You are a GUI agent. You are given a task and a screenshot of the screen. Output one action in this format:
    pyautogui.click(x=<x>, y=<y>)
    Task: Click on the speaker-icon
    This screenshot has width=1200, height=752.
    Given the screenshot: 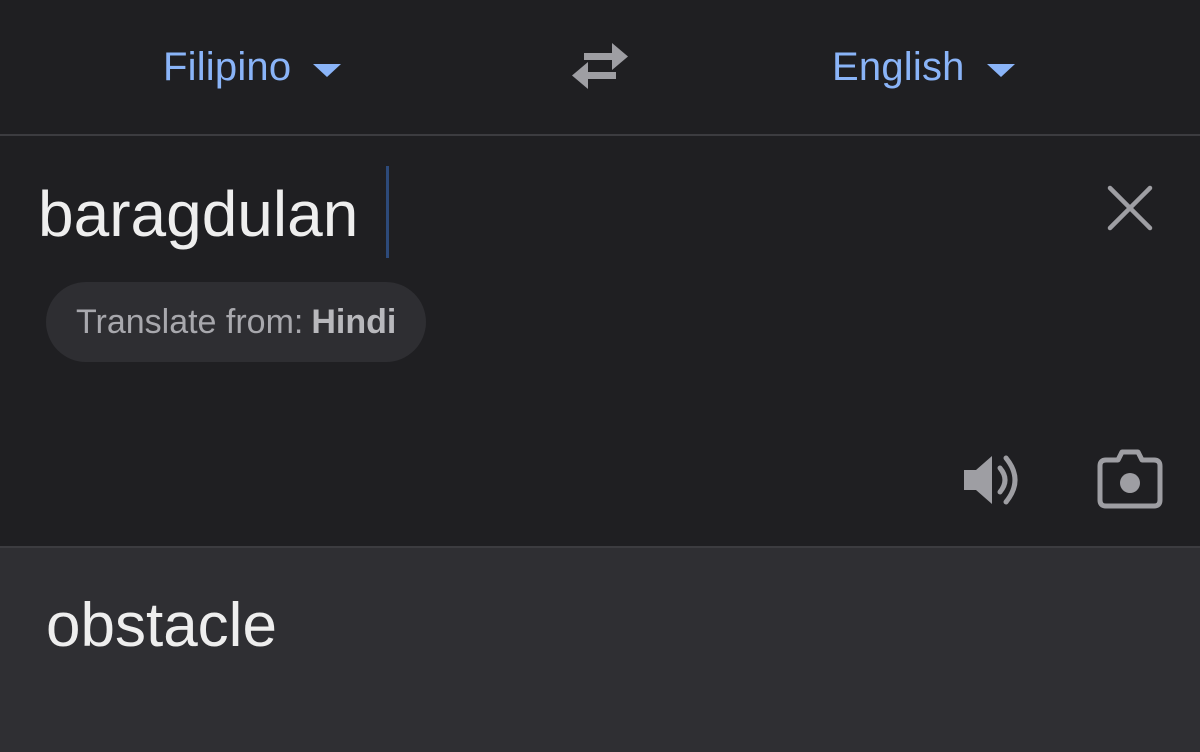 What is the action you would take?
    pyautogui.click(x=991, y=480)
    